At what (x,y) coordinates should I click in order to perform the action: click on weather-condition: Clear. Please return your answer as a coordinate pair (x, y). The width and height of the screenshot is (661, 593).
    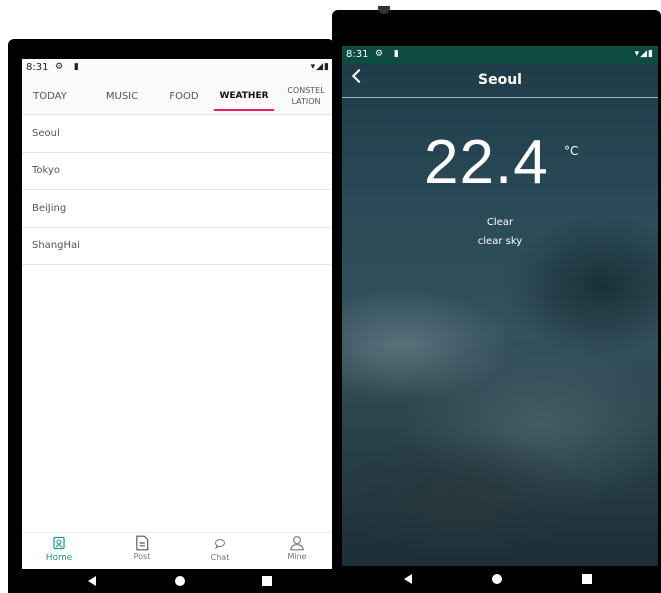
    Looking at the image, I should click on (500, 222).